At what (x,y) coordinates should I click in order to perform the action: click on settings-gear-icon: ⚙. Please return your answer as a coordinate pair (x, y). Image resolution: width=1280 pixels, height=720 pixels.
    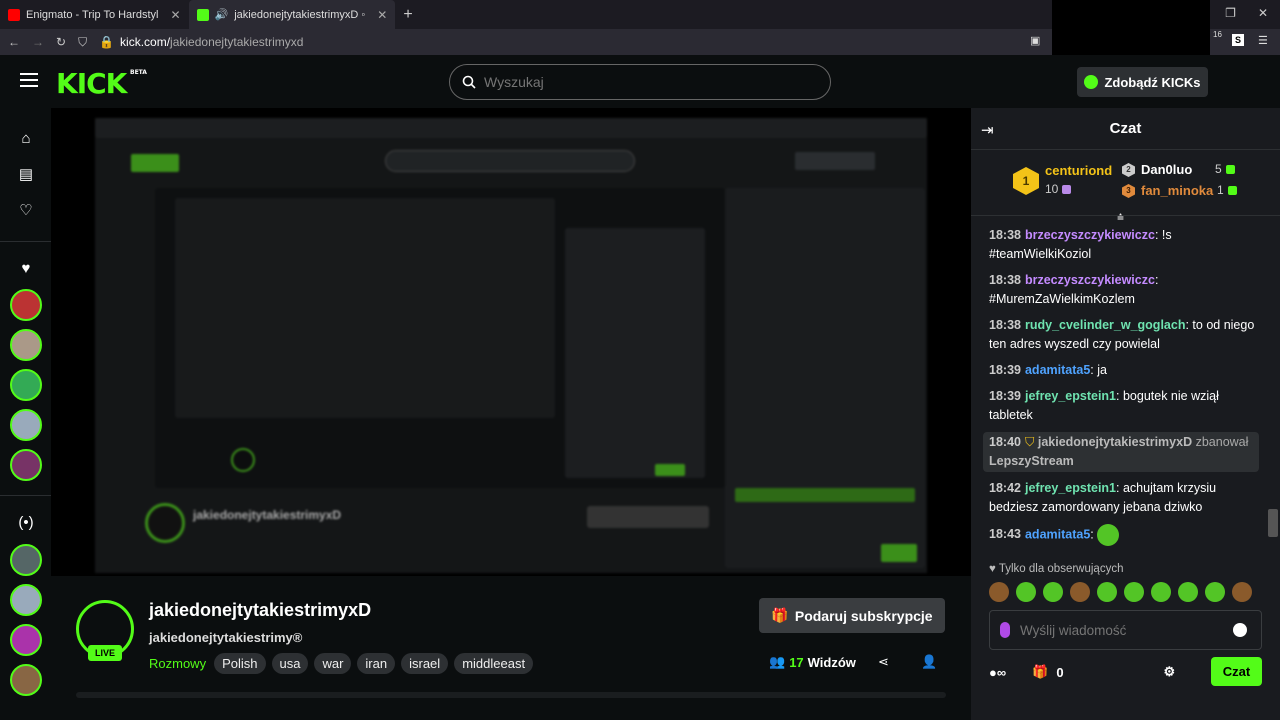
    Looking at the image, I should click on (1170, 672).